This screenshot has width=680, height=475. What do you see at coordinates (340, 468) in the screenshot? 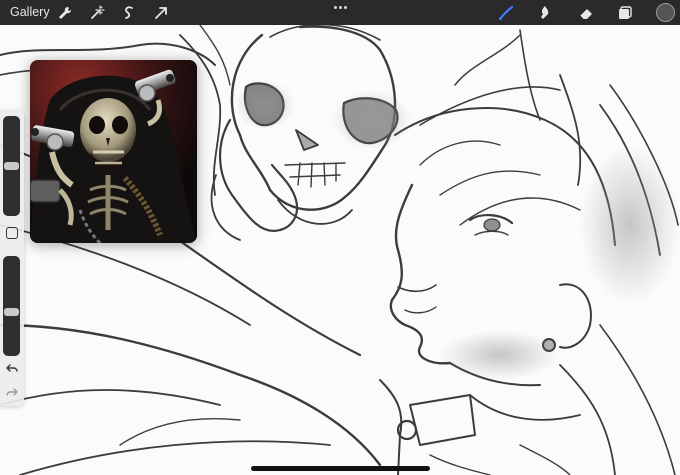
I see `home-indicator` at bounding box center [340, 468].